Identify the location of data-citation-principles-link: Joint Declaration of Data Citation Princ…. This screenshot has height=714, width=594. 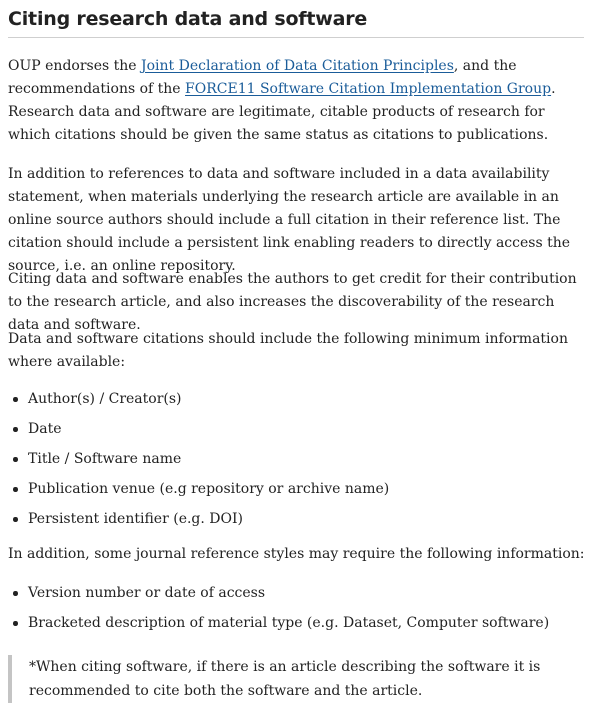
(297, 66).